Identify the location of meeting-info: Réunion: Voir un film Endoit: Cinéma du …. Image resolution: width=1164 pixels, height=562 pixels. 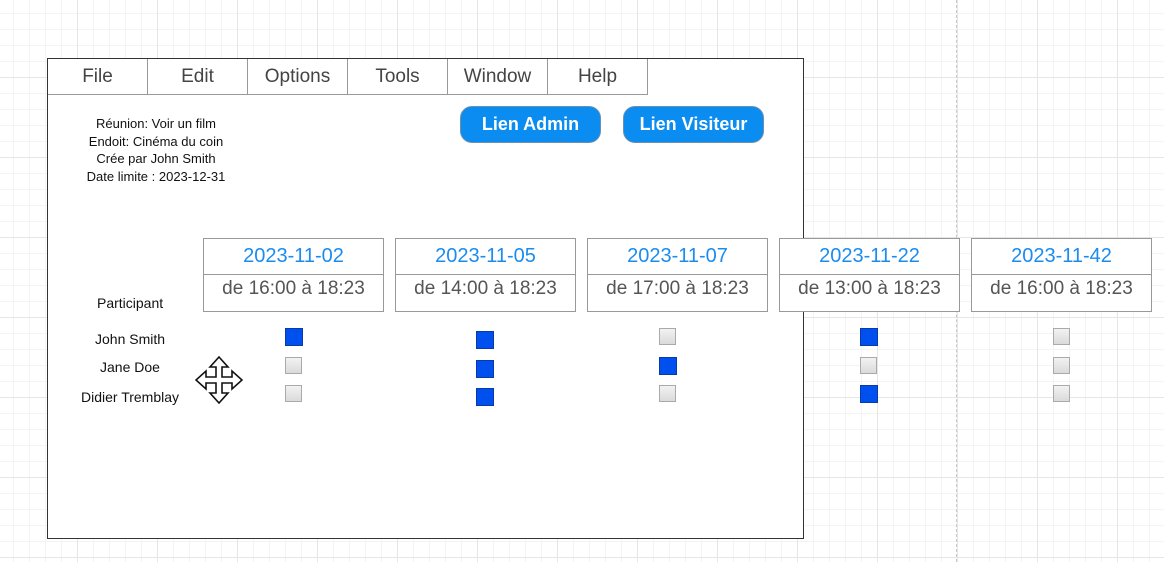
(156, 150).